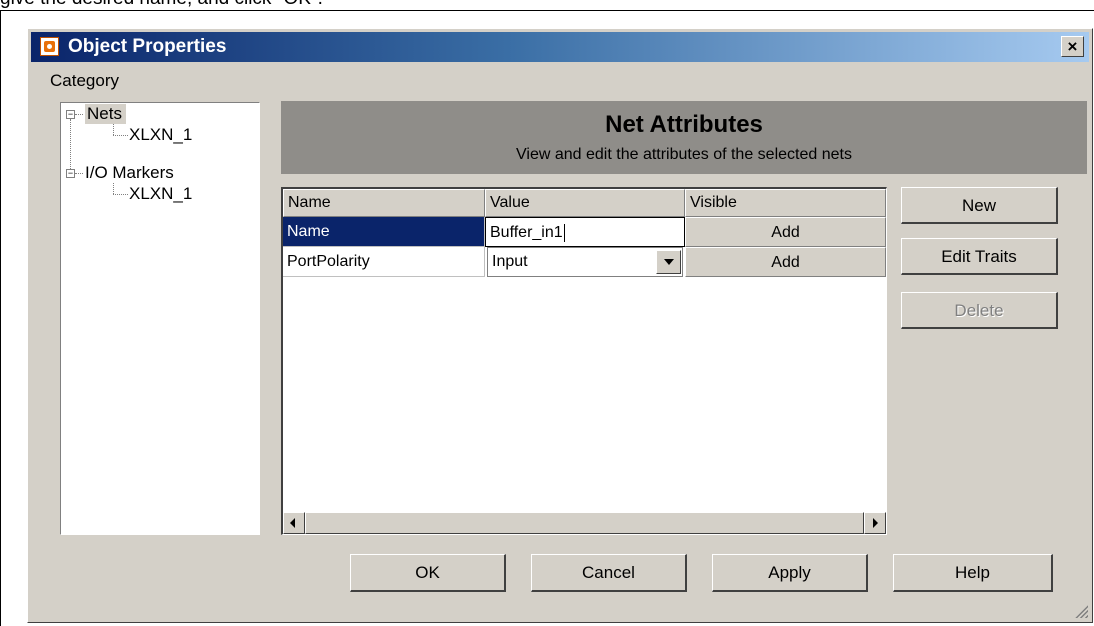 The image size is (1094, 626). I want to click on grid-header: Name Value Visible, so click(584, 203).